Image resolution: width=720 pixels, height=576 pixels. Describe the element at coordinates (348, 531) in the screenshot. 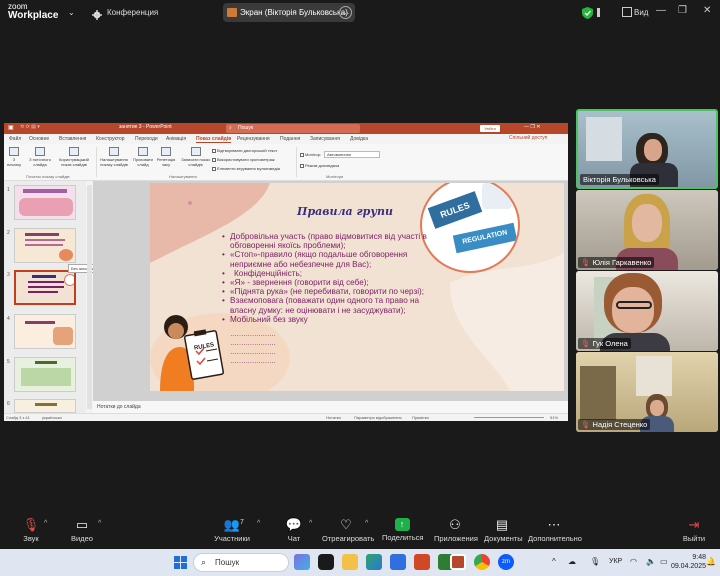

I see `react-button: ♡ Отреагировать` at that location.